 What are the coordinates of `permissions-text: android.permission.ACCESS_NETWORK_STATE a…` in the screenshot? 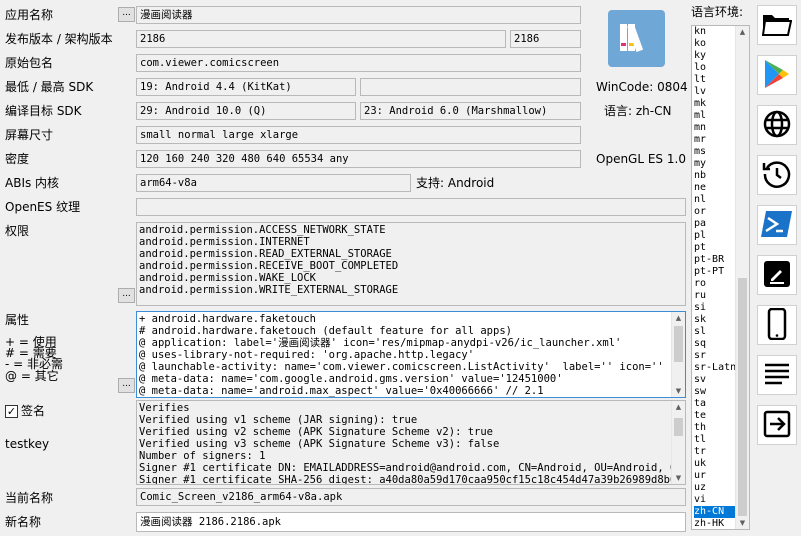 It's located at (411, 260).